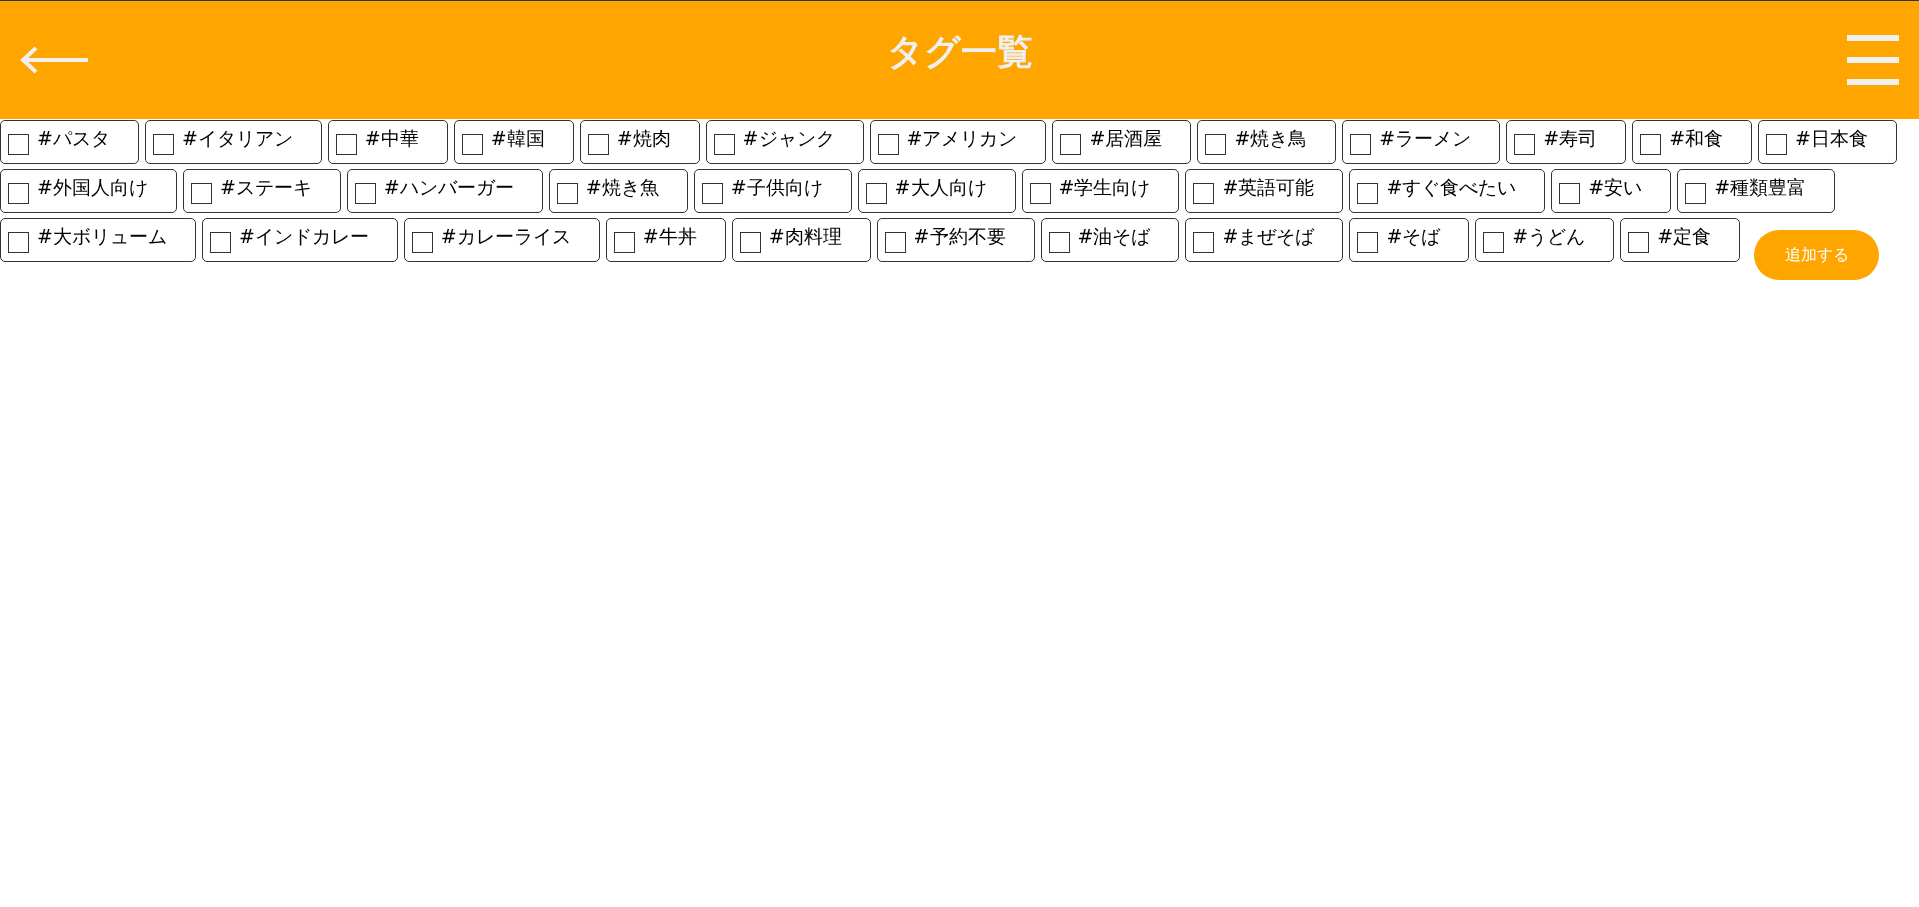 Image resolution: width=1919 pixels, height=907 pixels. Describe the element at coordinates (639, 142) in the screenshot. I see `tag-checkbox: #焼肉` at that location.